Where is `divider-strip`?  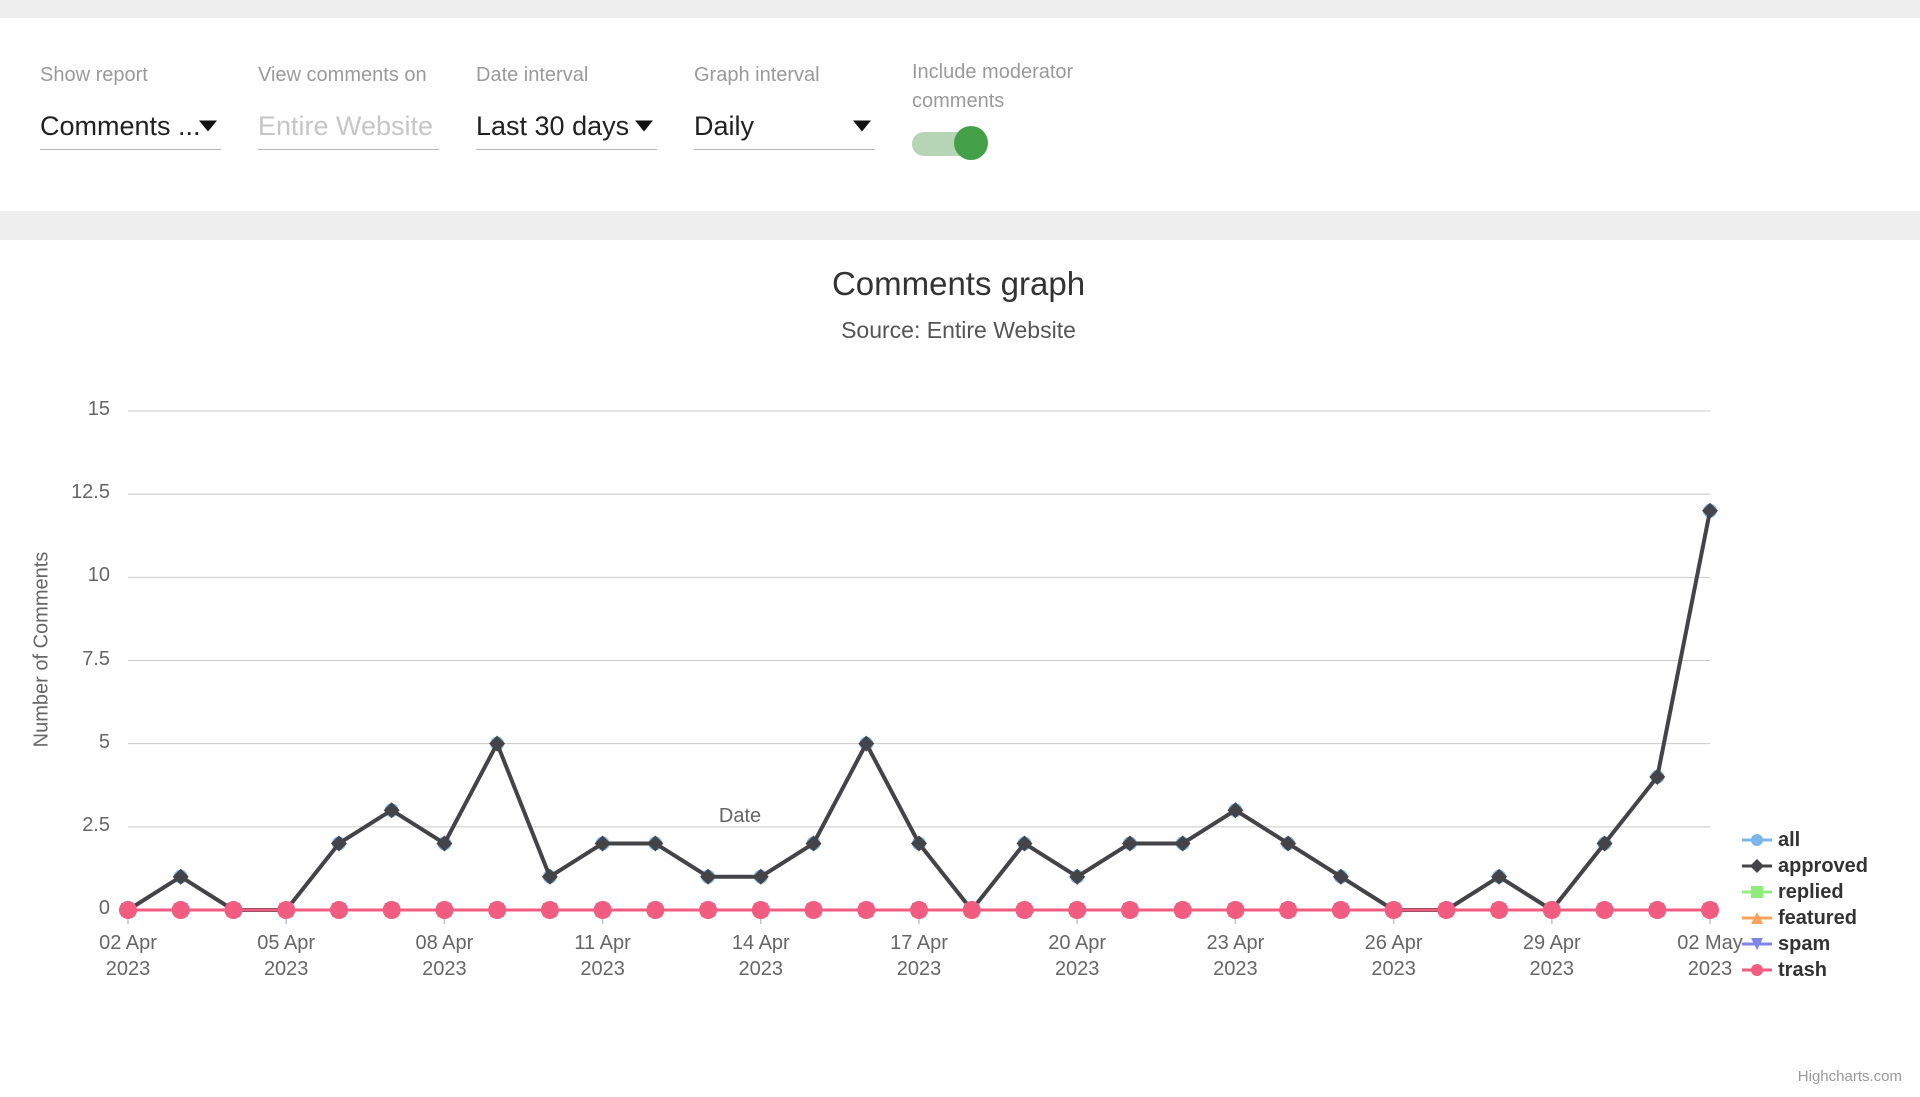 divider-strip is located at coordinates (960, 225).